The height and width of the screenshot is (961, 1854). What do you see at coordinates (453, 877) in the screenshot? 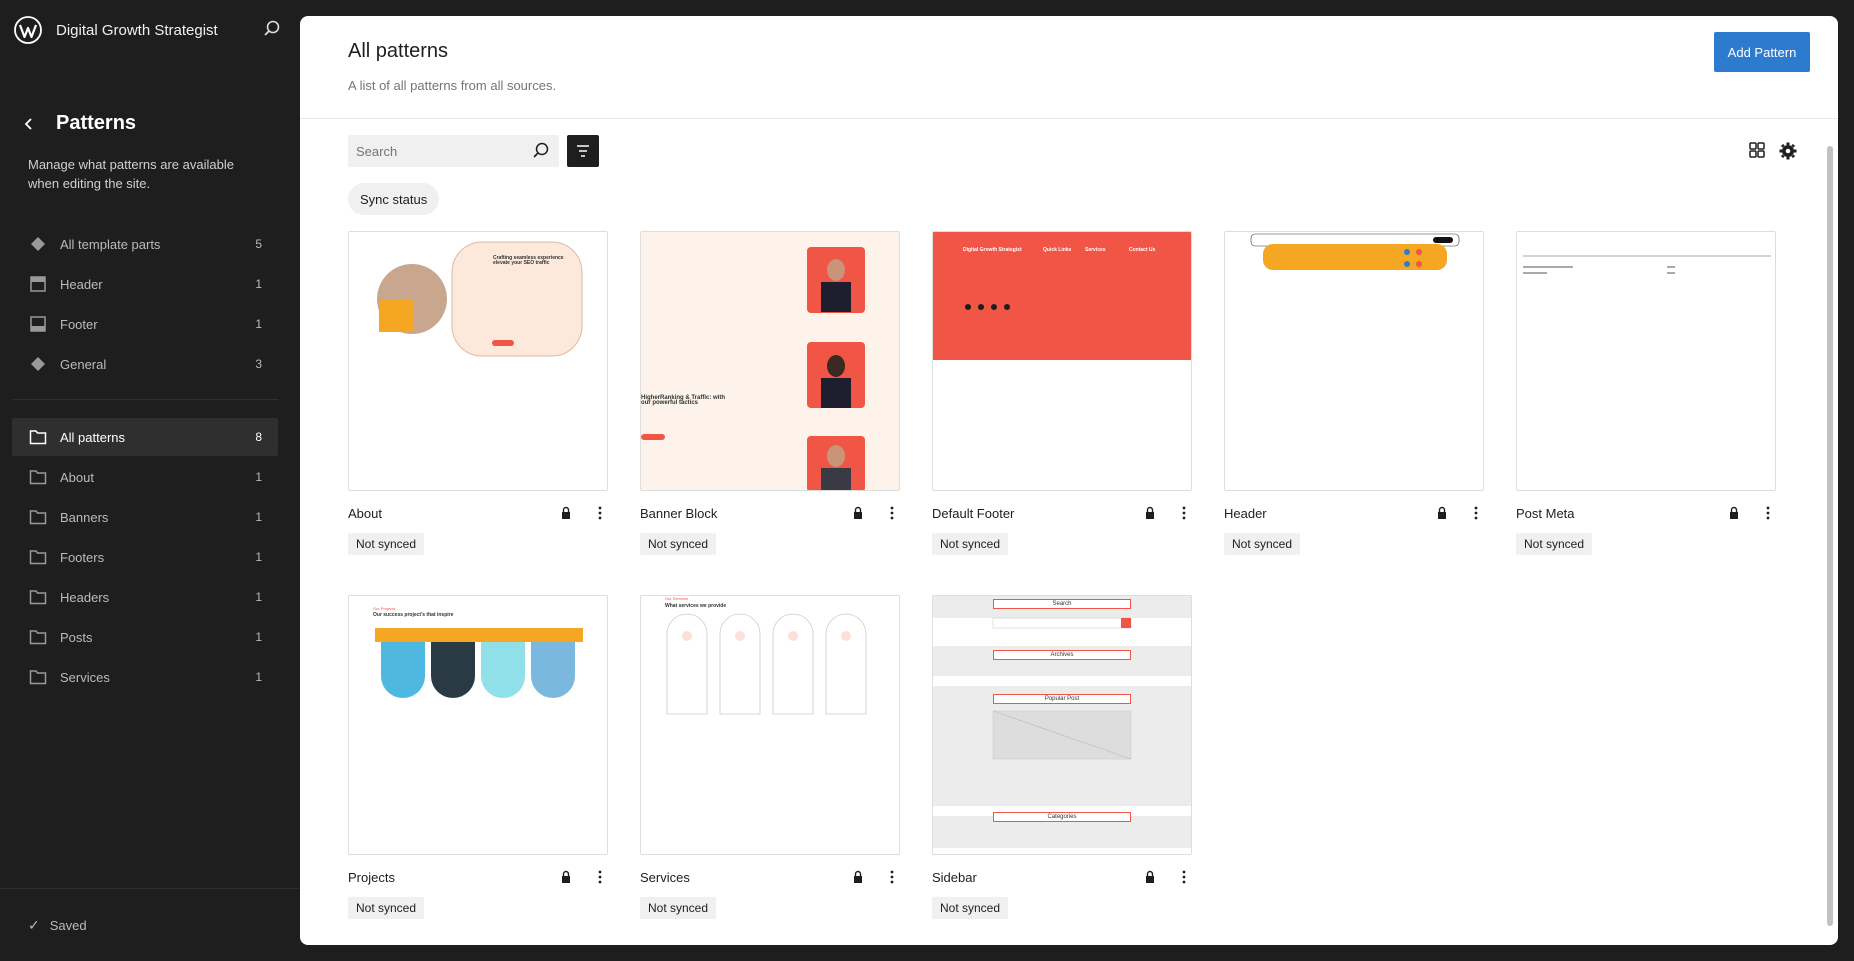
I see `pattern-title: Projects` at bounding box center [453, 877].